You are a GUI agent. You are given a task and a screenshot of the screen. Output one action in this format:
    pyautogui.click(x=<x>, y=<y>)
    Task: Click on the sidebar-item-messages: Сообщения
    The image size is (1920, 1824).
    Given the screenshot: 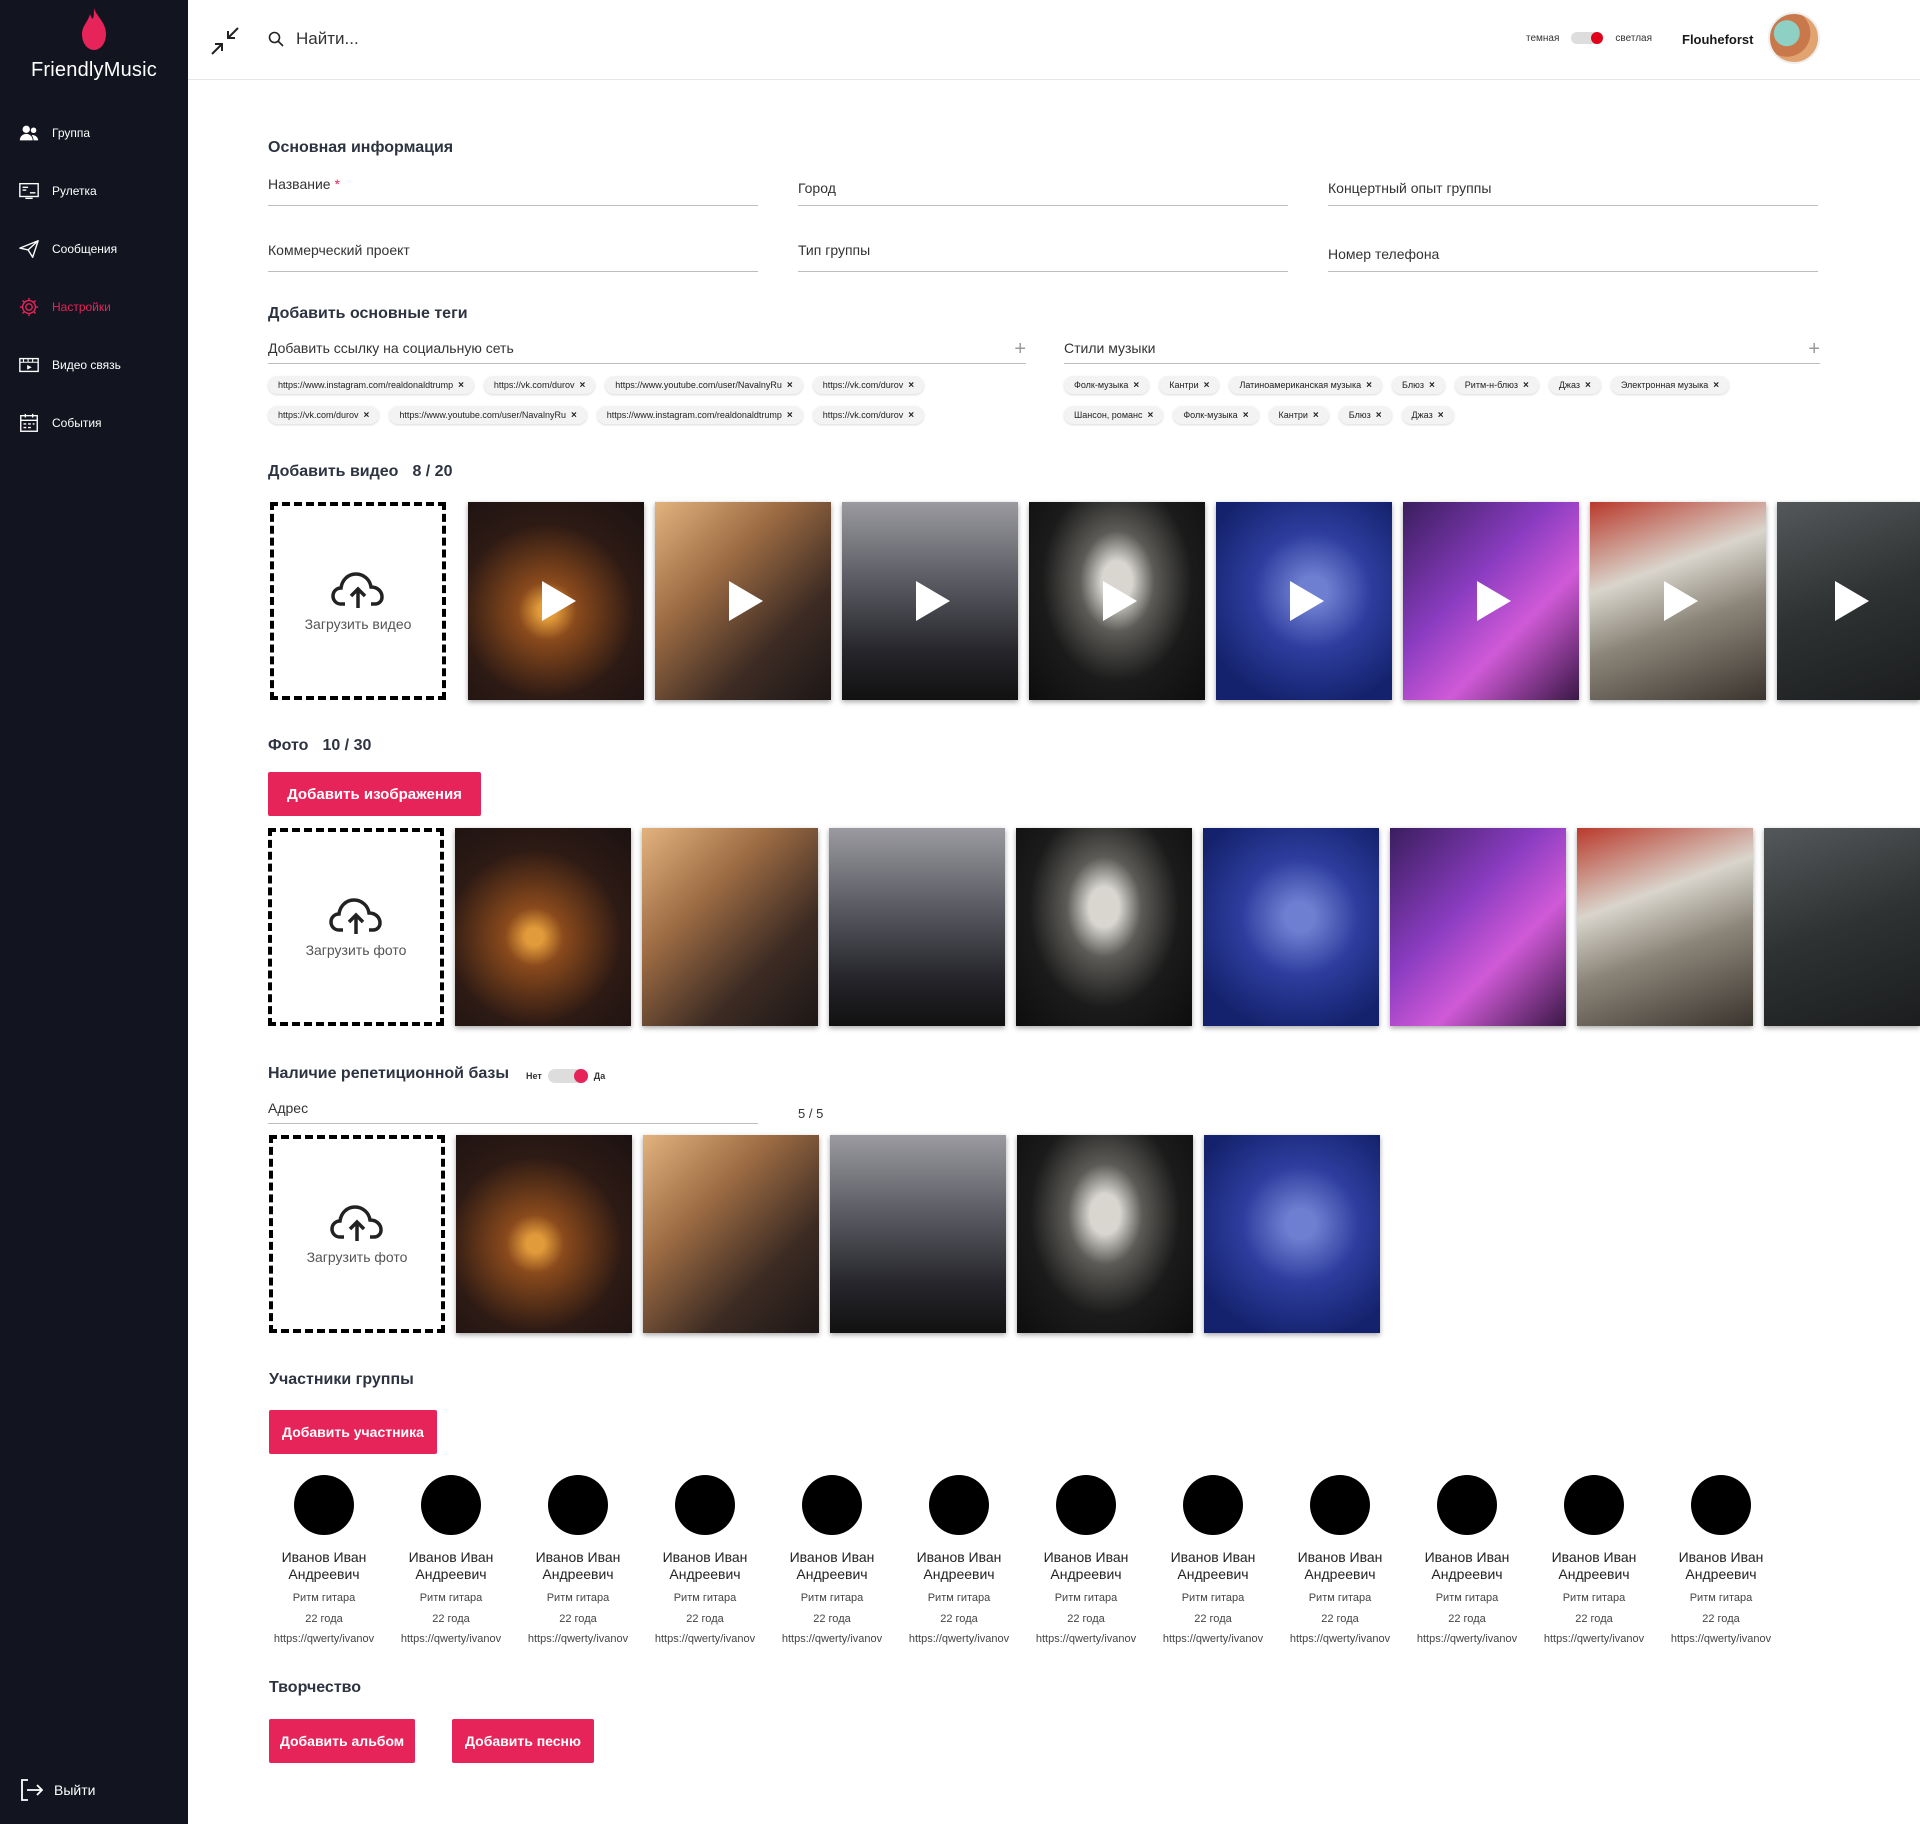 What is the action you would take?
    pyautogui.click(x=94, y=249)
    